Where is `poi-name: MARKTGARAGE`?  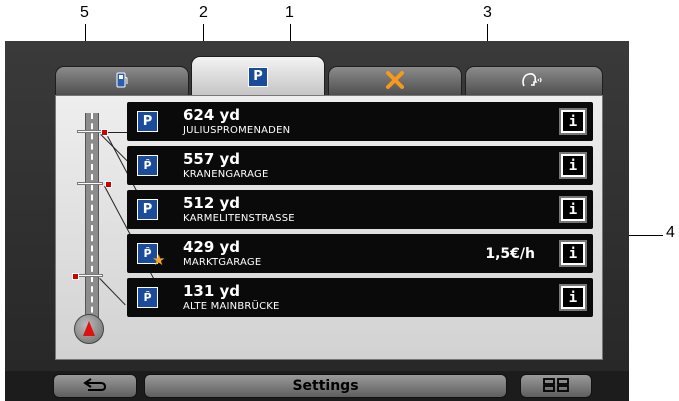 poi-name: MARKTGARAGE is located at coordinates (222, 262).